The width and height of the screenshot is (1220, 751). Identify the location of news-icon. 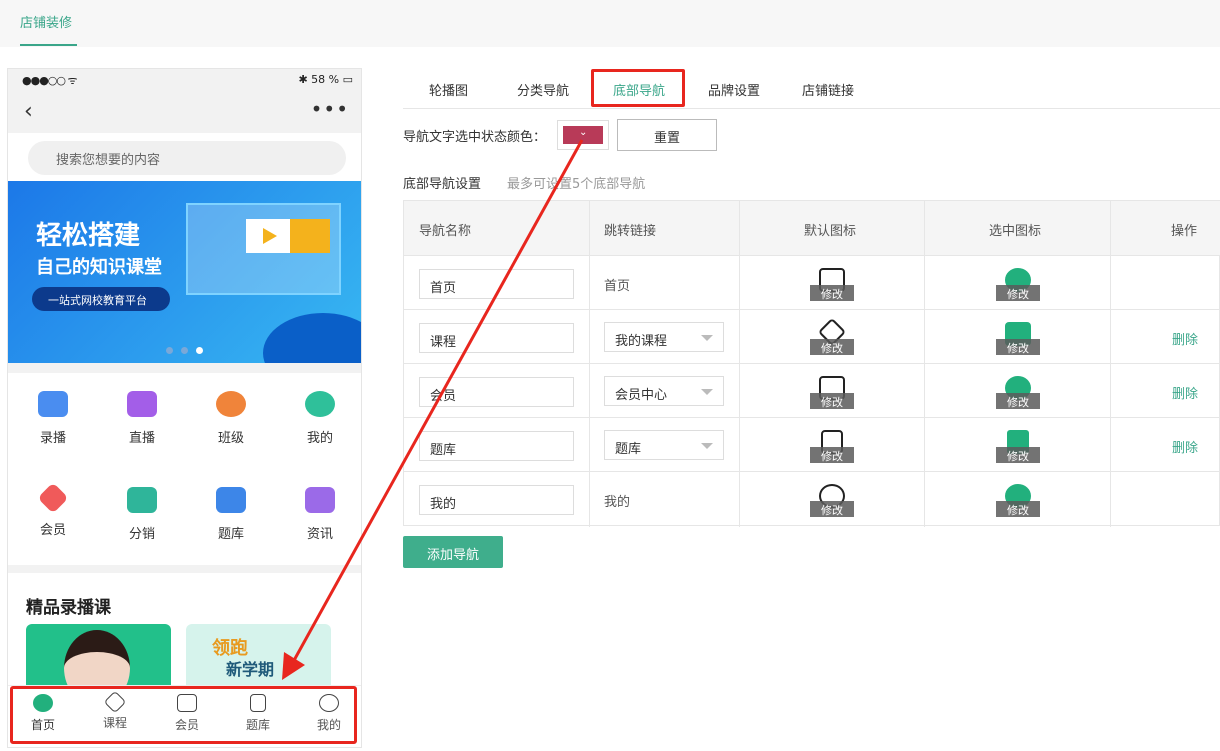
(320, 500).